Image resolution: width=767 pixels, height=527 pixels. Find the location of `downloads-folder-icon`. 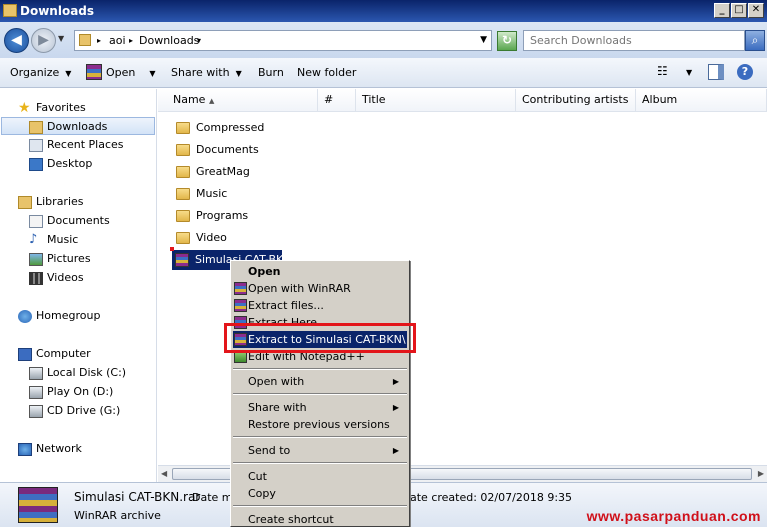

downloads-folder-icon is located at coordinates (36, 127).